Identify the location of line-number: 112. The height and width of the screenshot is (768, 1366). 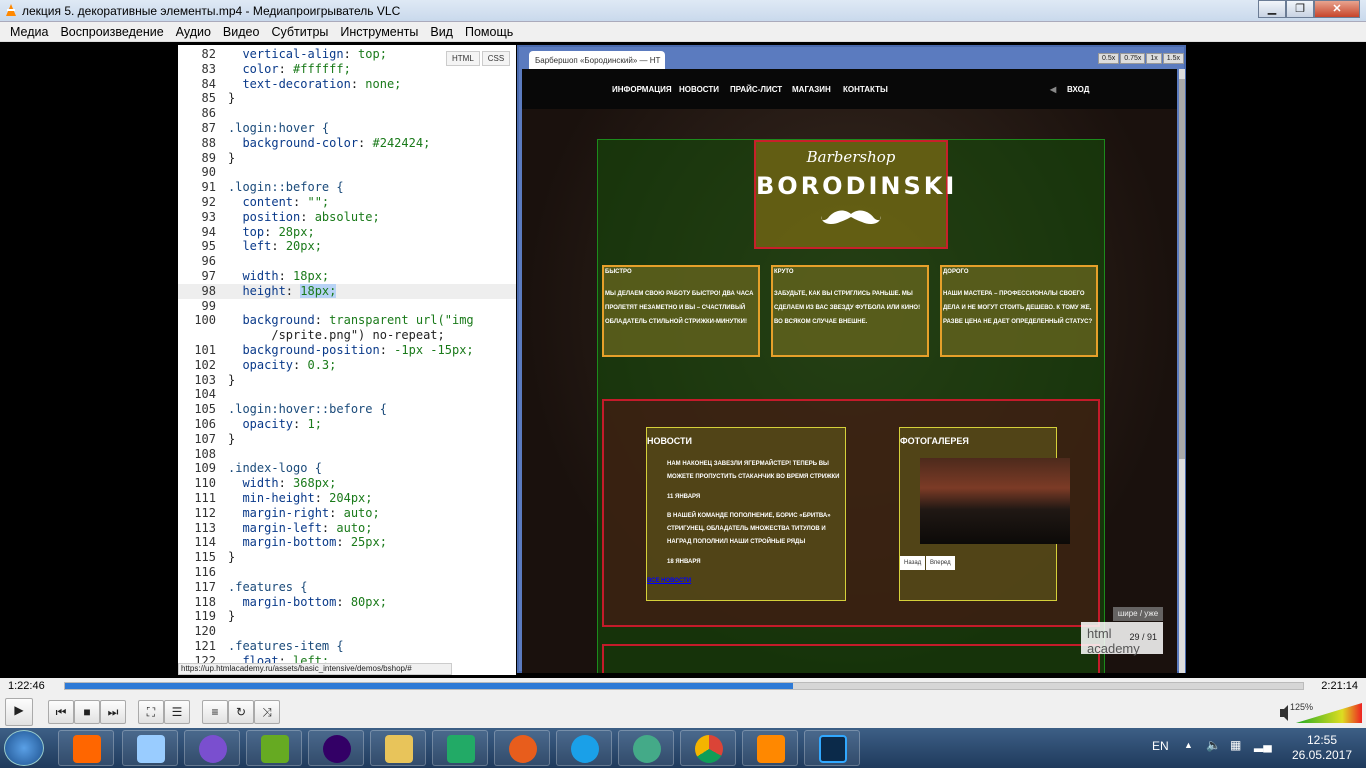
(205, 512).